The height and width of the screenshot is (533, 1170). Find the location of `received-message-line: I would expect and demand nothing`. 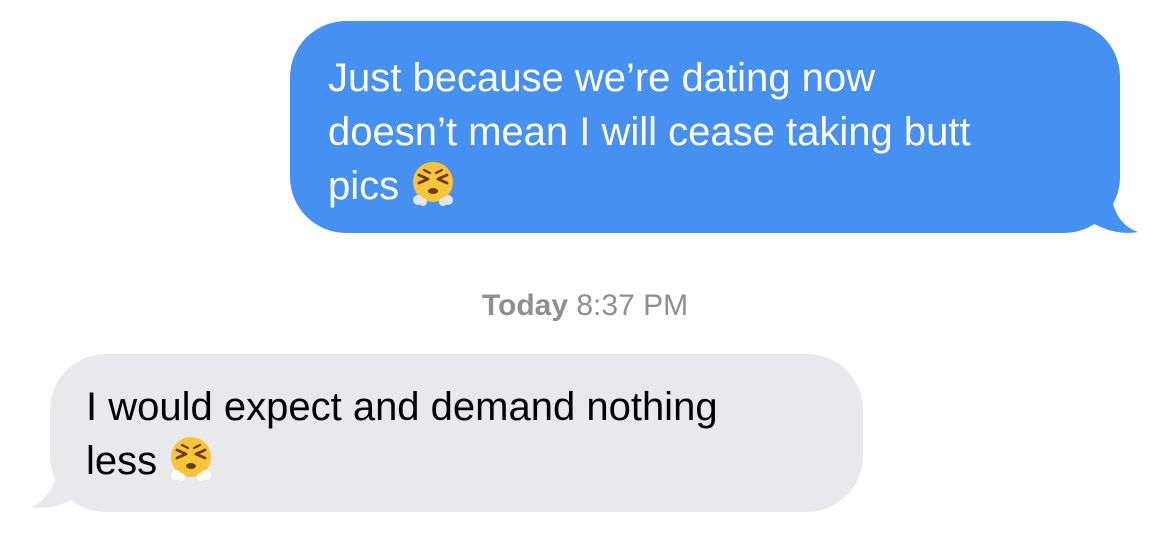

received-message-line: I would expect and demand nothing is located at coordinates (402, 407).